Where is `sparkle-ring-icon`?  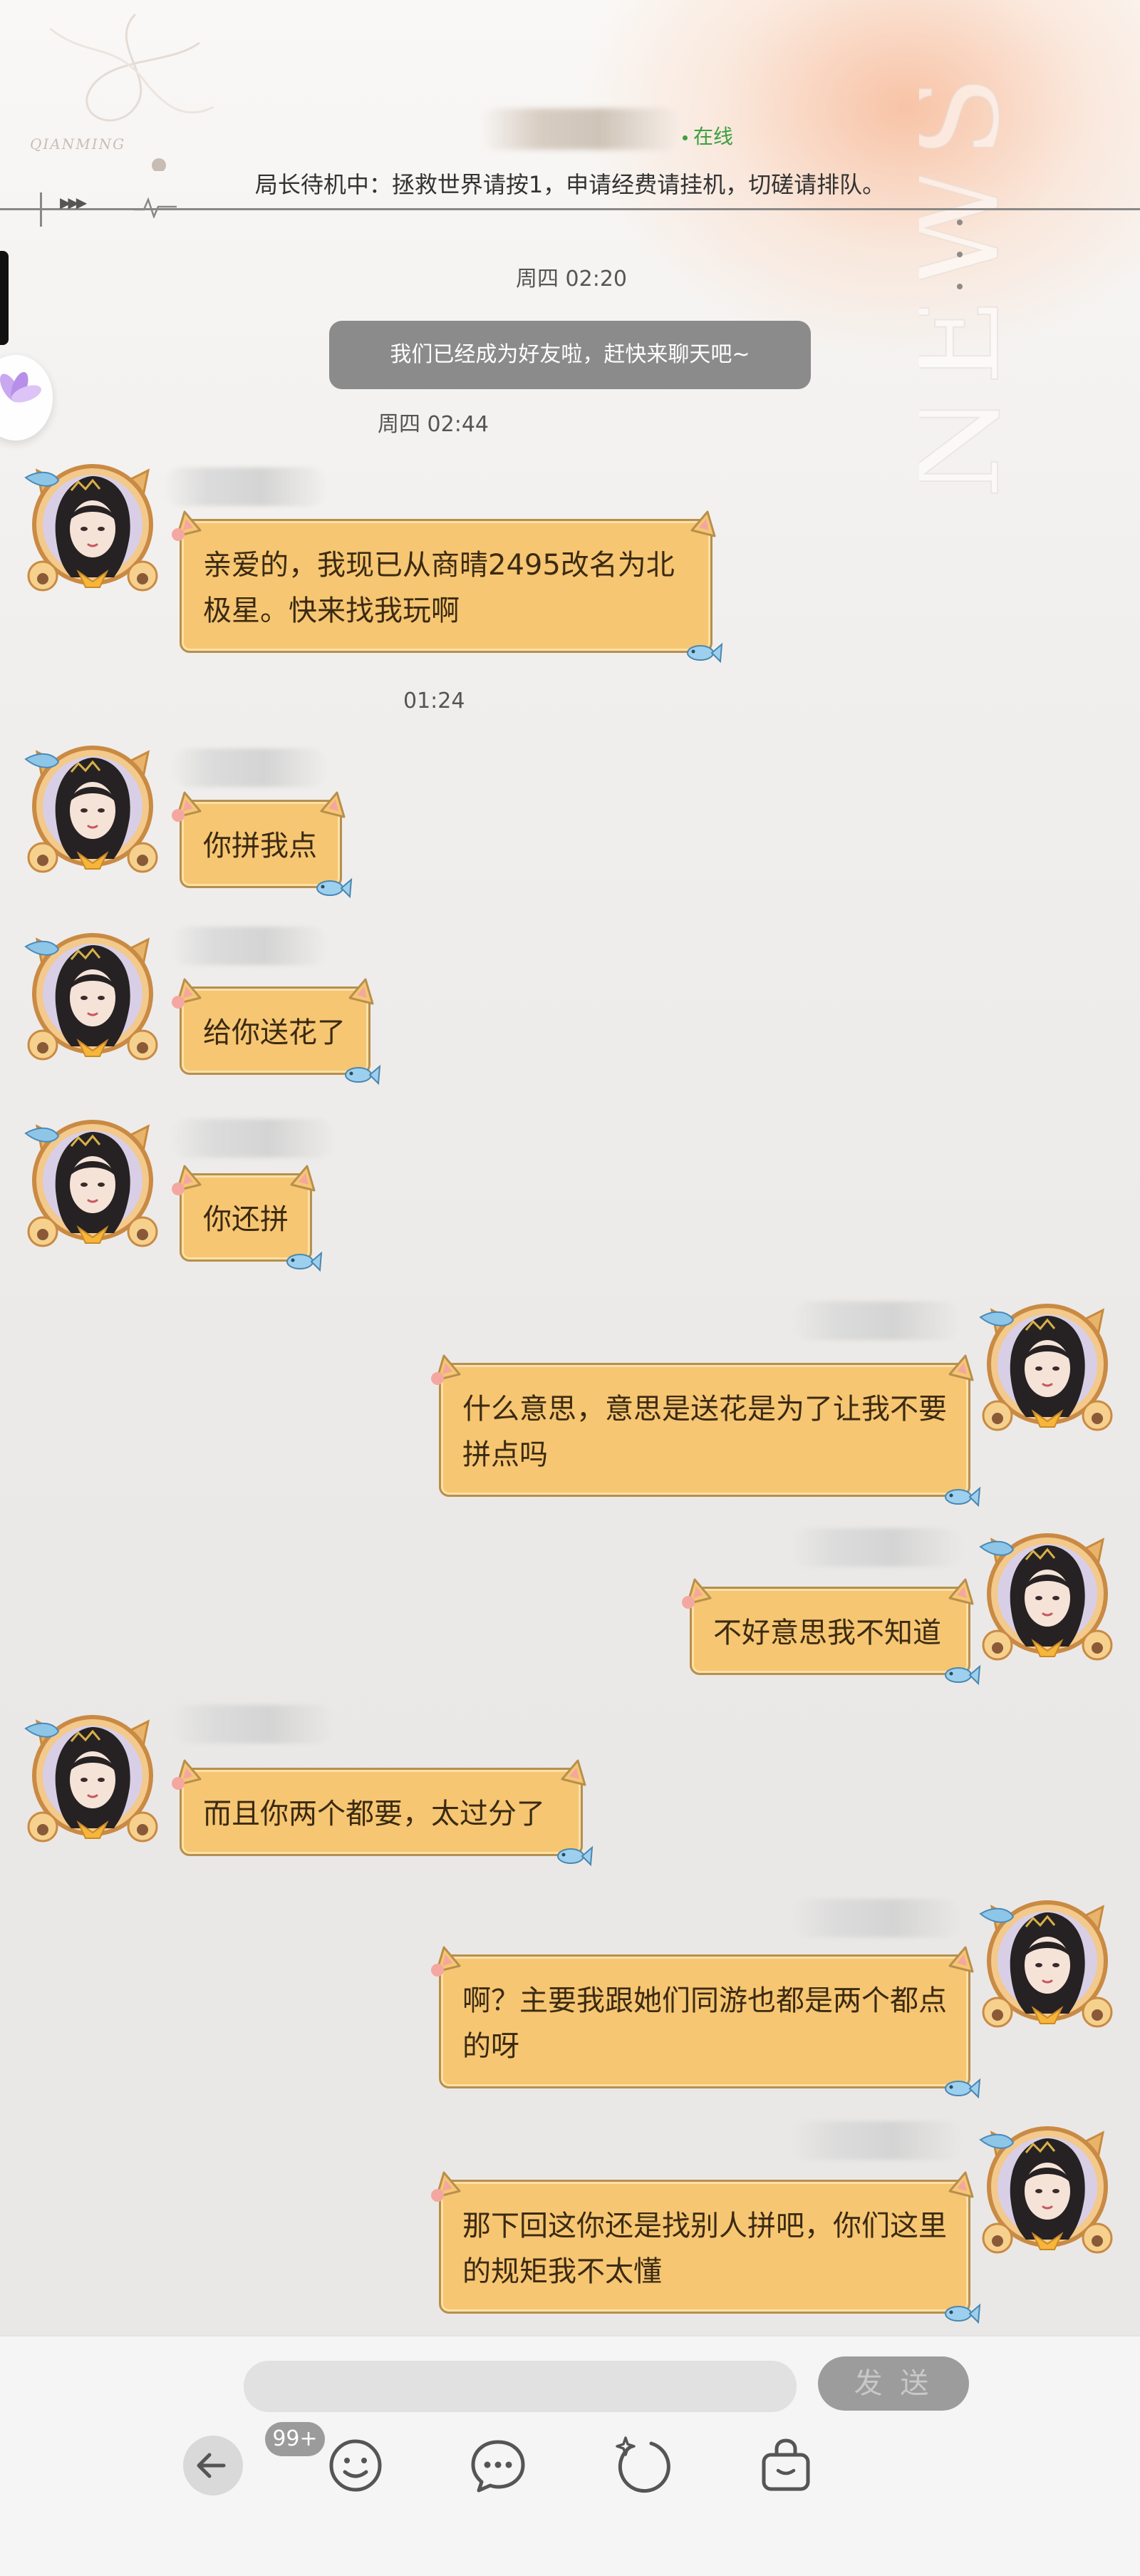 sparkle-ring-icon is located at coordinates (642, 2465).